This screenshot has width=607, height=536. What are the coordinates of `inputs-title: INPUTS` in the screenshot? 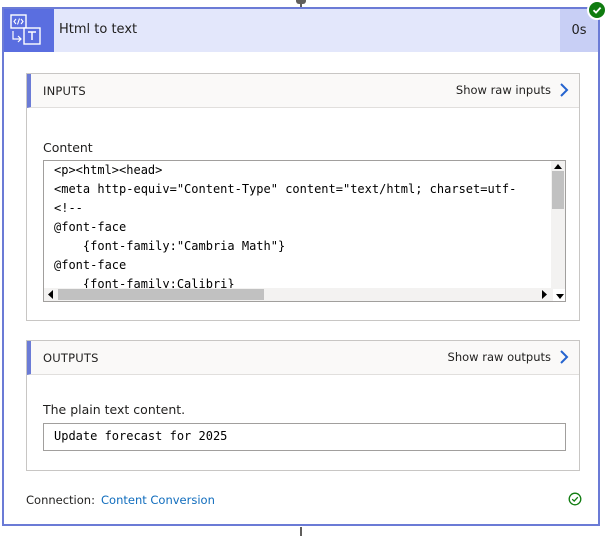 It's located at (64, 91).